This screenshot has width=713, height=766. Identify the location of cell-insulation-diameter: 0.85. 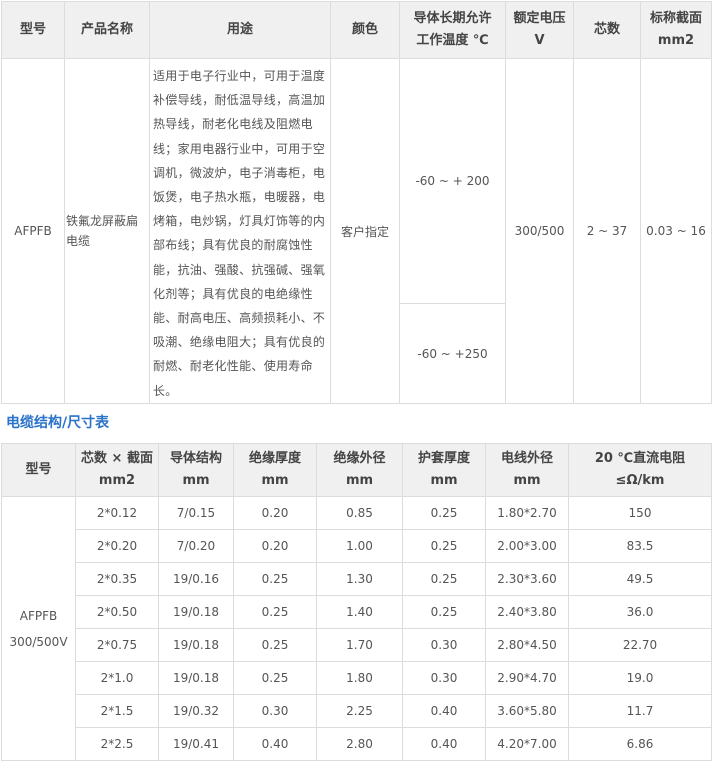
(359, 513).